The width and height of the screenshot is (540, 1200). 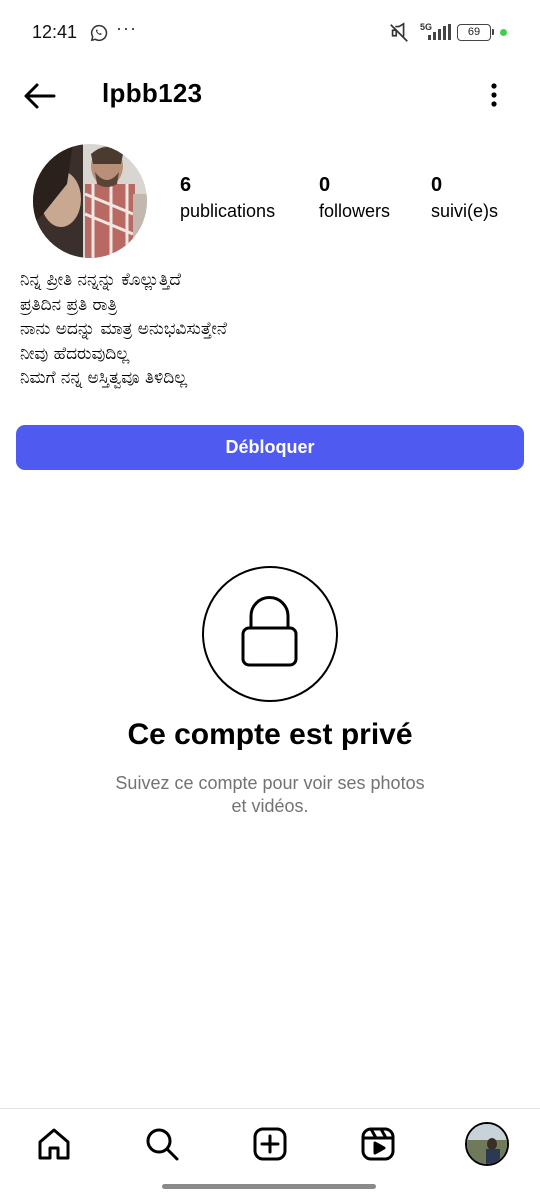 I want to click on unblock-button: Débloquer, so click(x=270, y=447).